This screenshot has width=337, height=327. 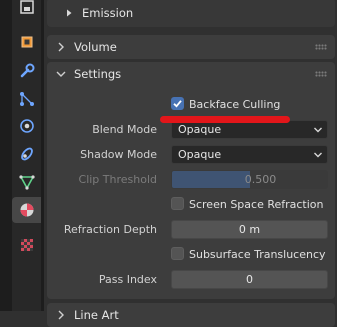 What do you see at coordinates (110, 229) in the screenshot?
I see `refraction-depth-label: Refraction Depth` at bounding box center [110, 229].